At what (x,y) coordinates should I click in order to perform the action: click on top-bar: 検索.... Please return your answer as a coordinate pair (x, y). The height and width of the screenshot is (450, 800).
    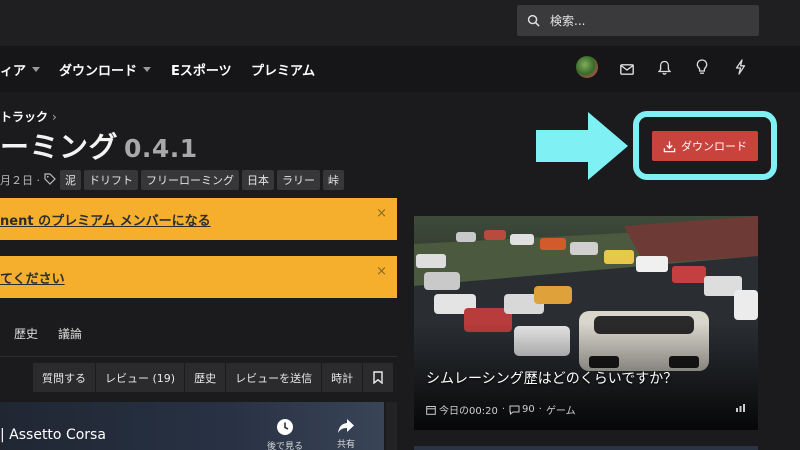
    Looking at the image, I should click on (400, 23).